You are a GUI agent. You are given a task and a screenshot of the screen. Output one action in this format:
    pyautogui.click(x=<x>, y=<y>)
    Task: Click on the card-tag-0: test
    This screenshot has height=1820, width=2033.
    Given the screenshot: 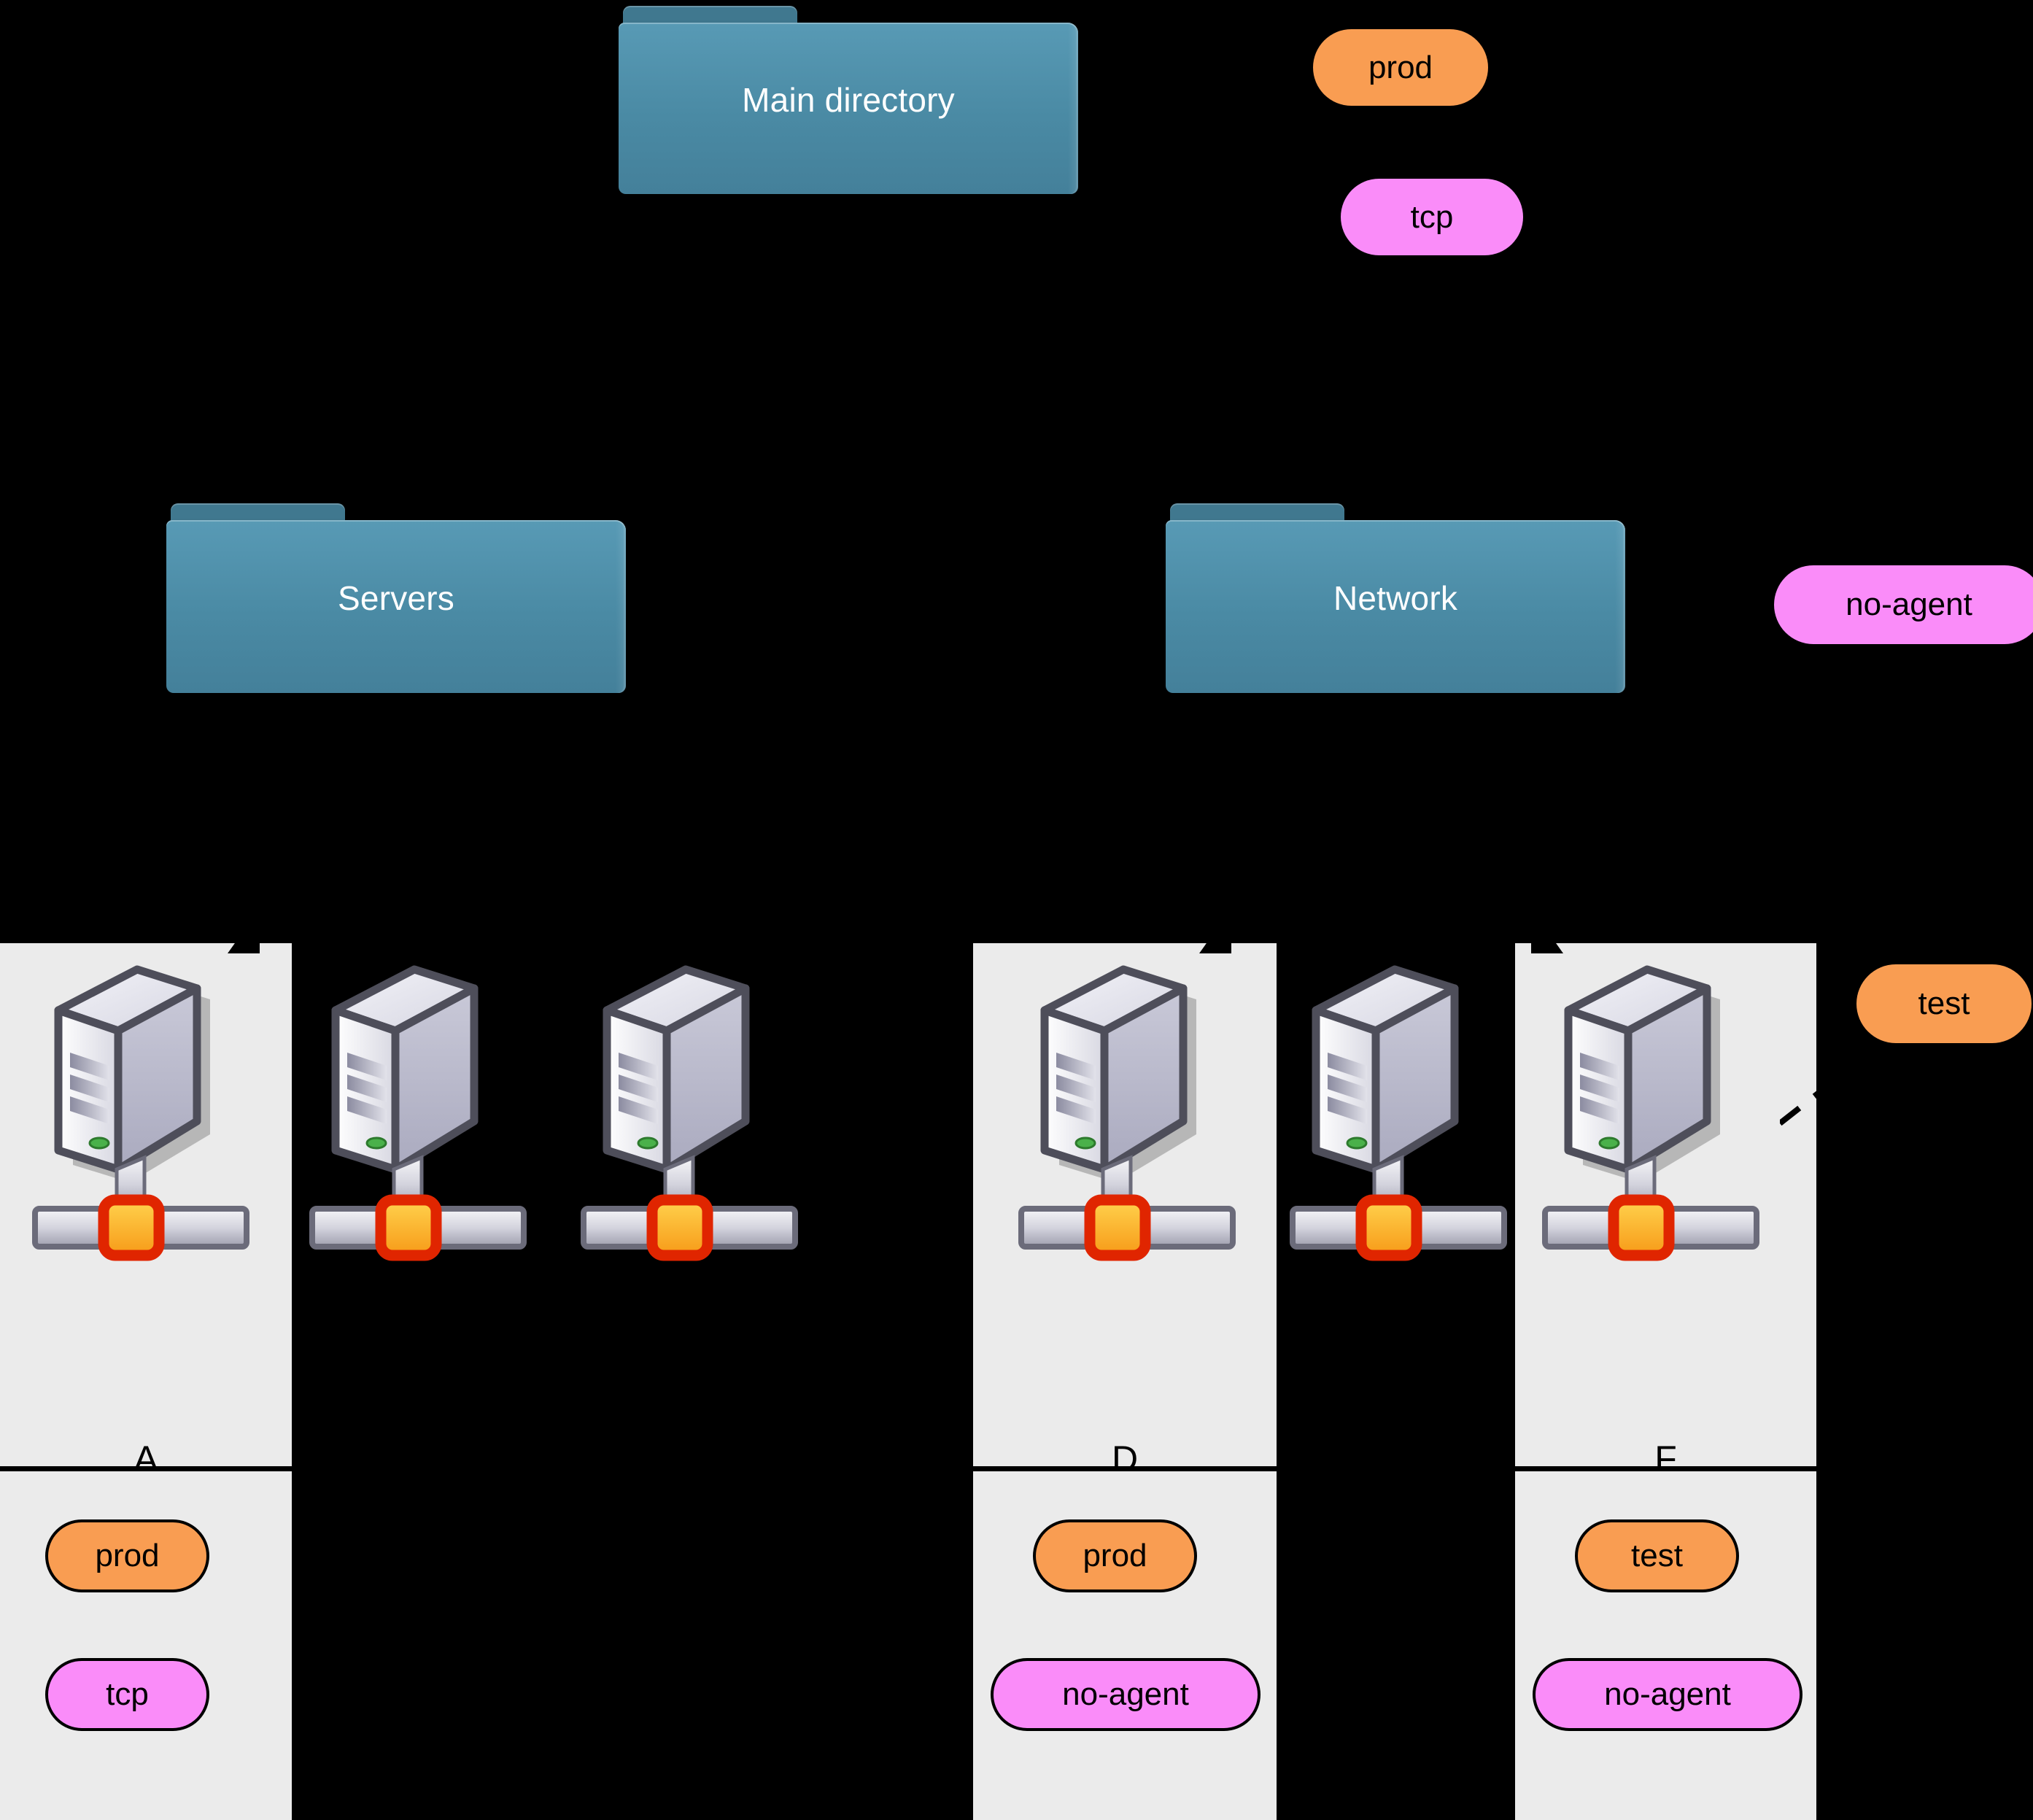 What is the action you would take?
    pyautogui.click(x=1657, y=1555)
    